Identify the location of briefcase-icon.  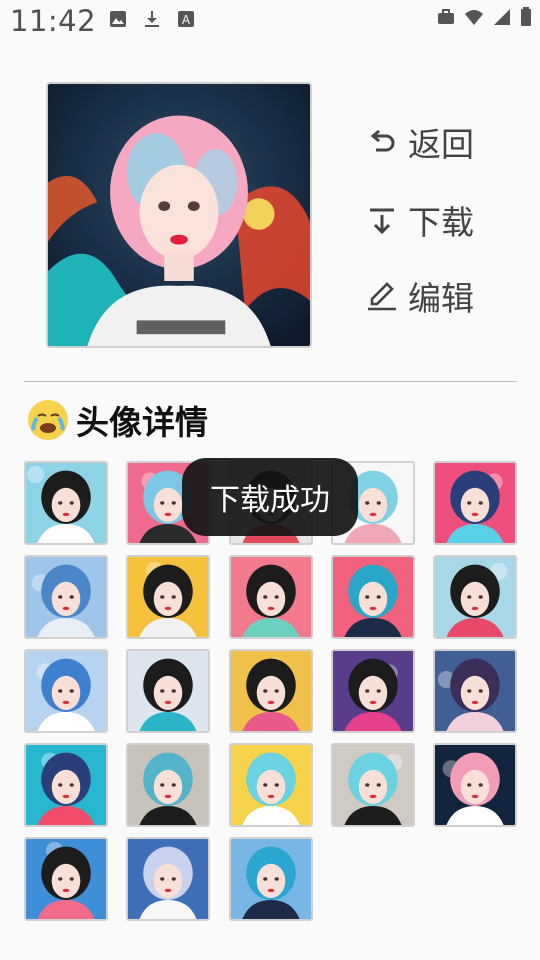
(446, 16).